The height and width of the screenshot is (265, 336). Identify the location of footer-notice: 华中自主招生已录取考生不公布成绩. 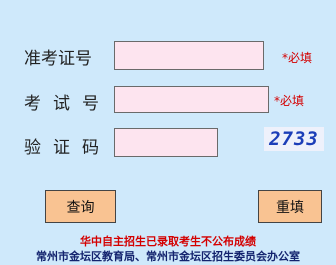
(168, 241).